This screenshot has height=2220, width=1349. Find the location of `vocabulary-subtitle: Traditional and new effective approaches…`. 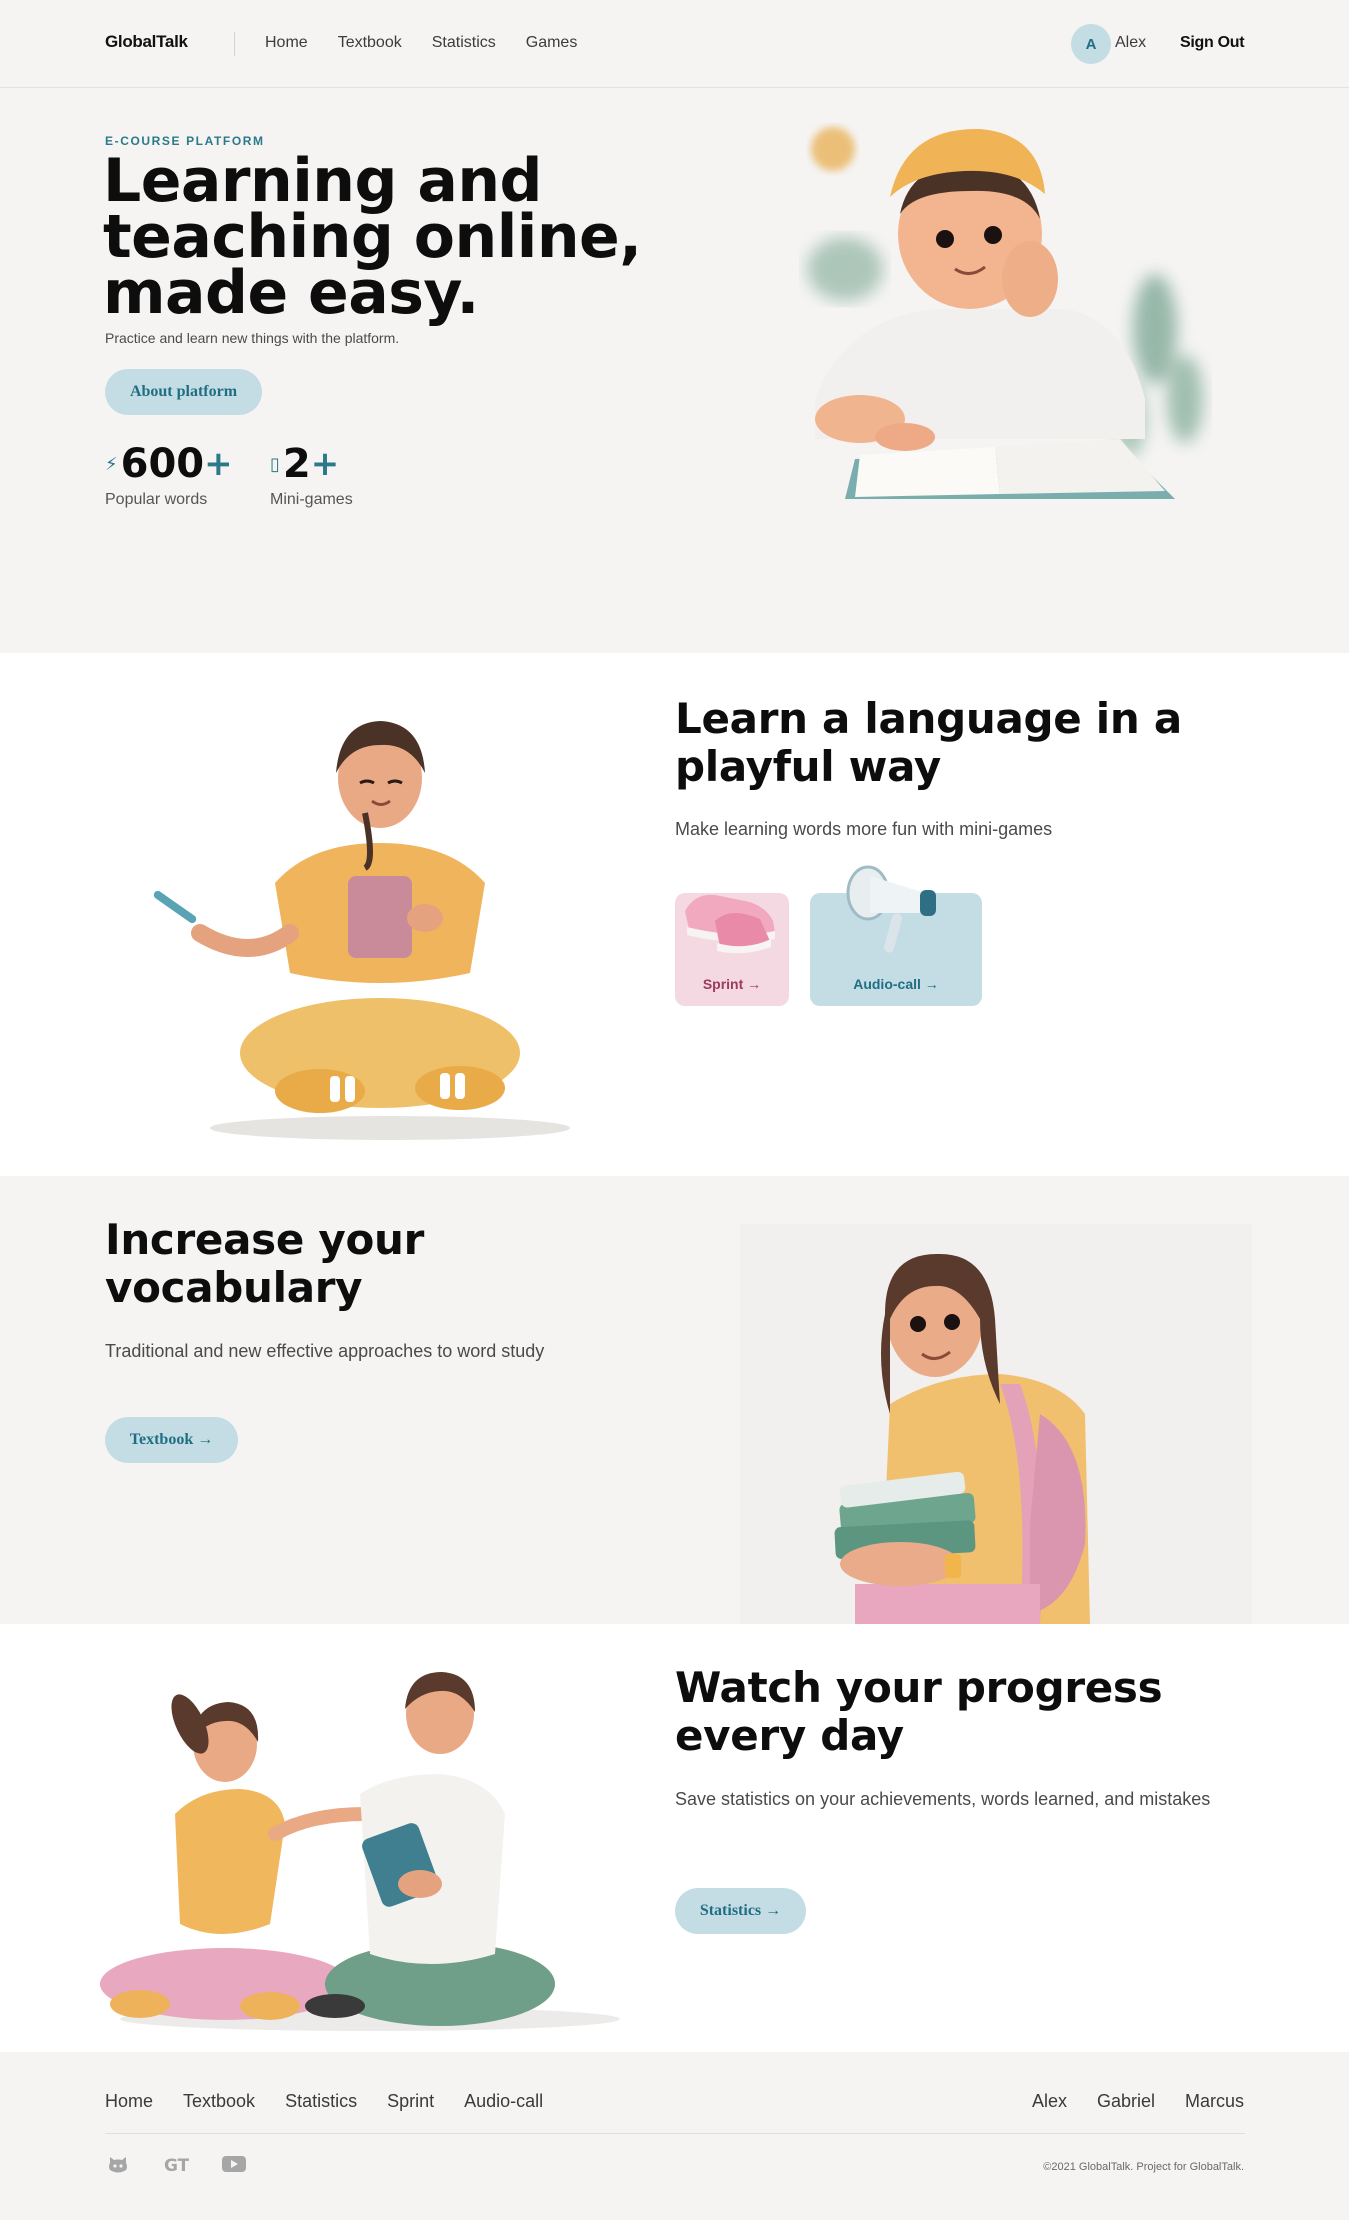

vocabulary-subtitle: Traditional and new effective approaches… is located at coordinates (325, 1351).